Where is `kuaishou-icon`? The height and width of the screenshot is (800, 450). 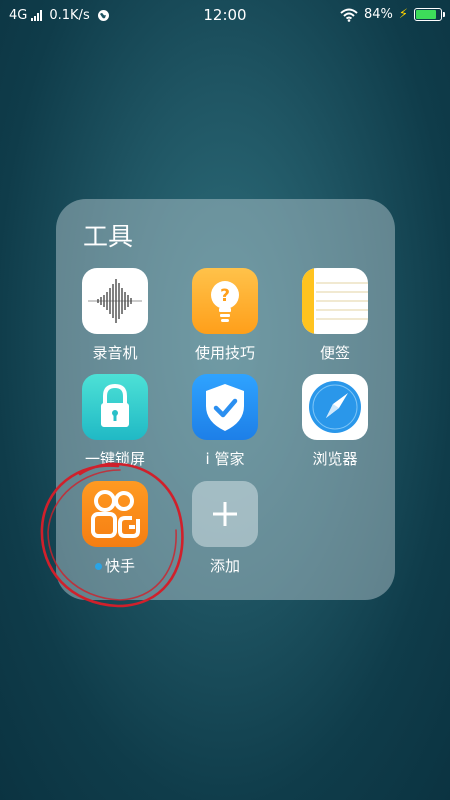 kuaishou-icon is located at coordinates (115, 514).